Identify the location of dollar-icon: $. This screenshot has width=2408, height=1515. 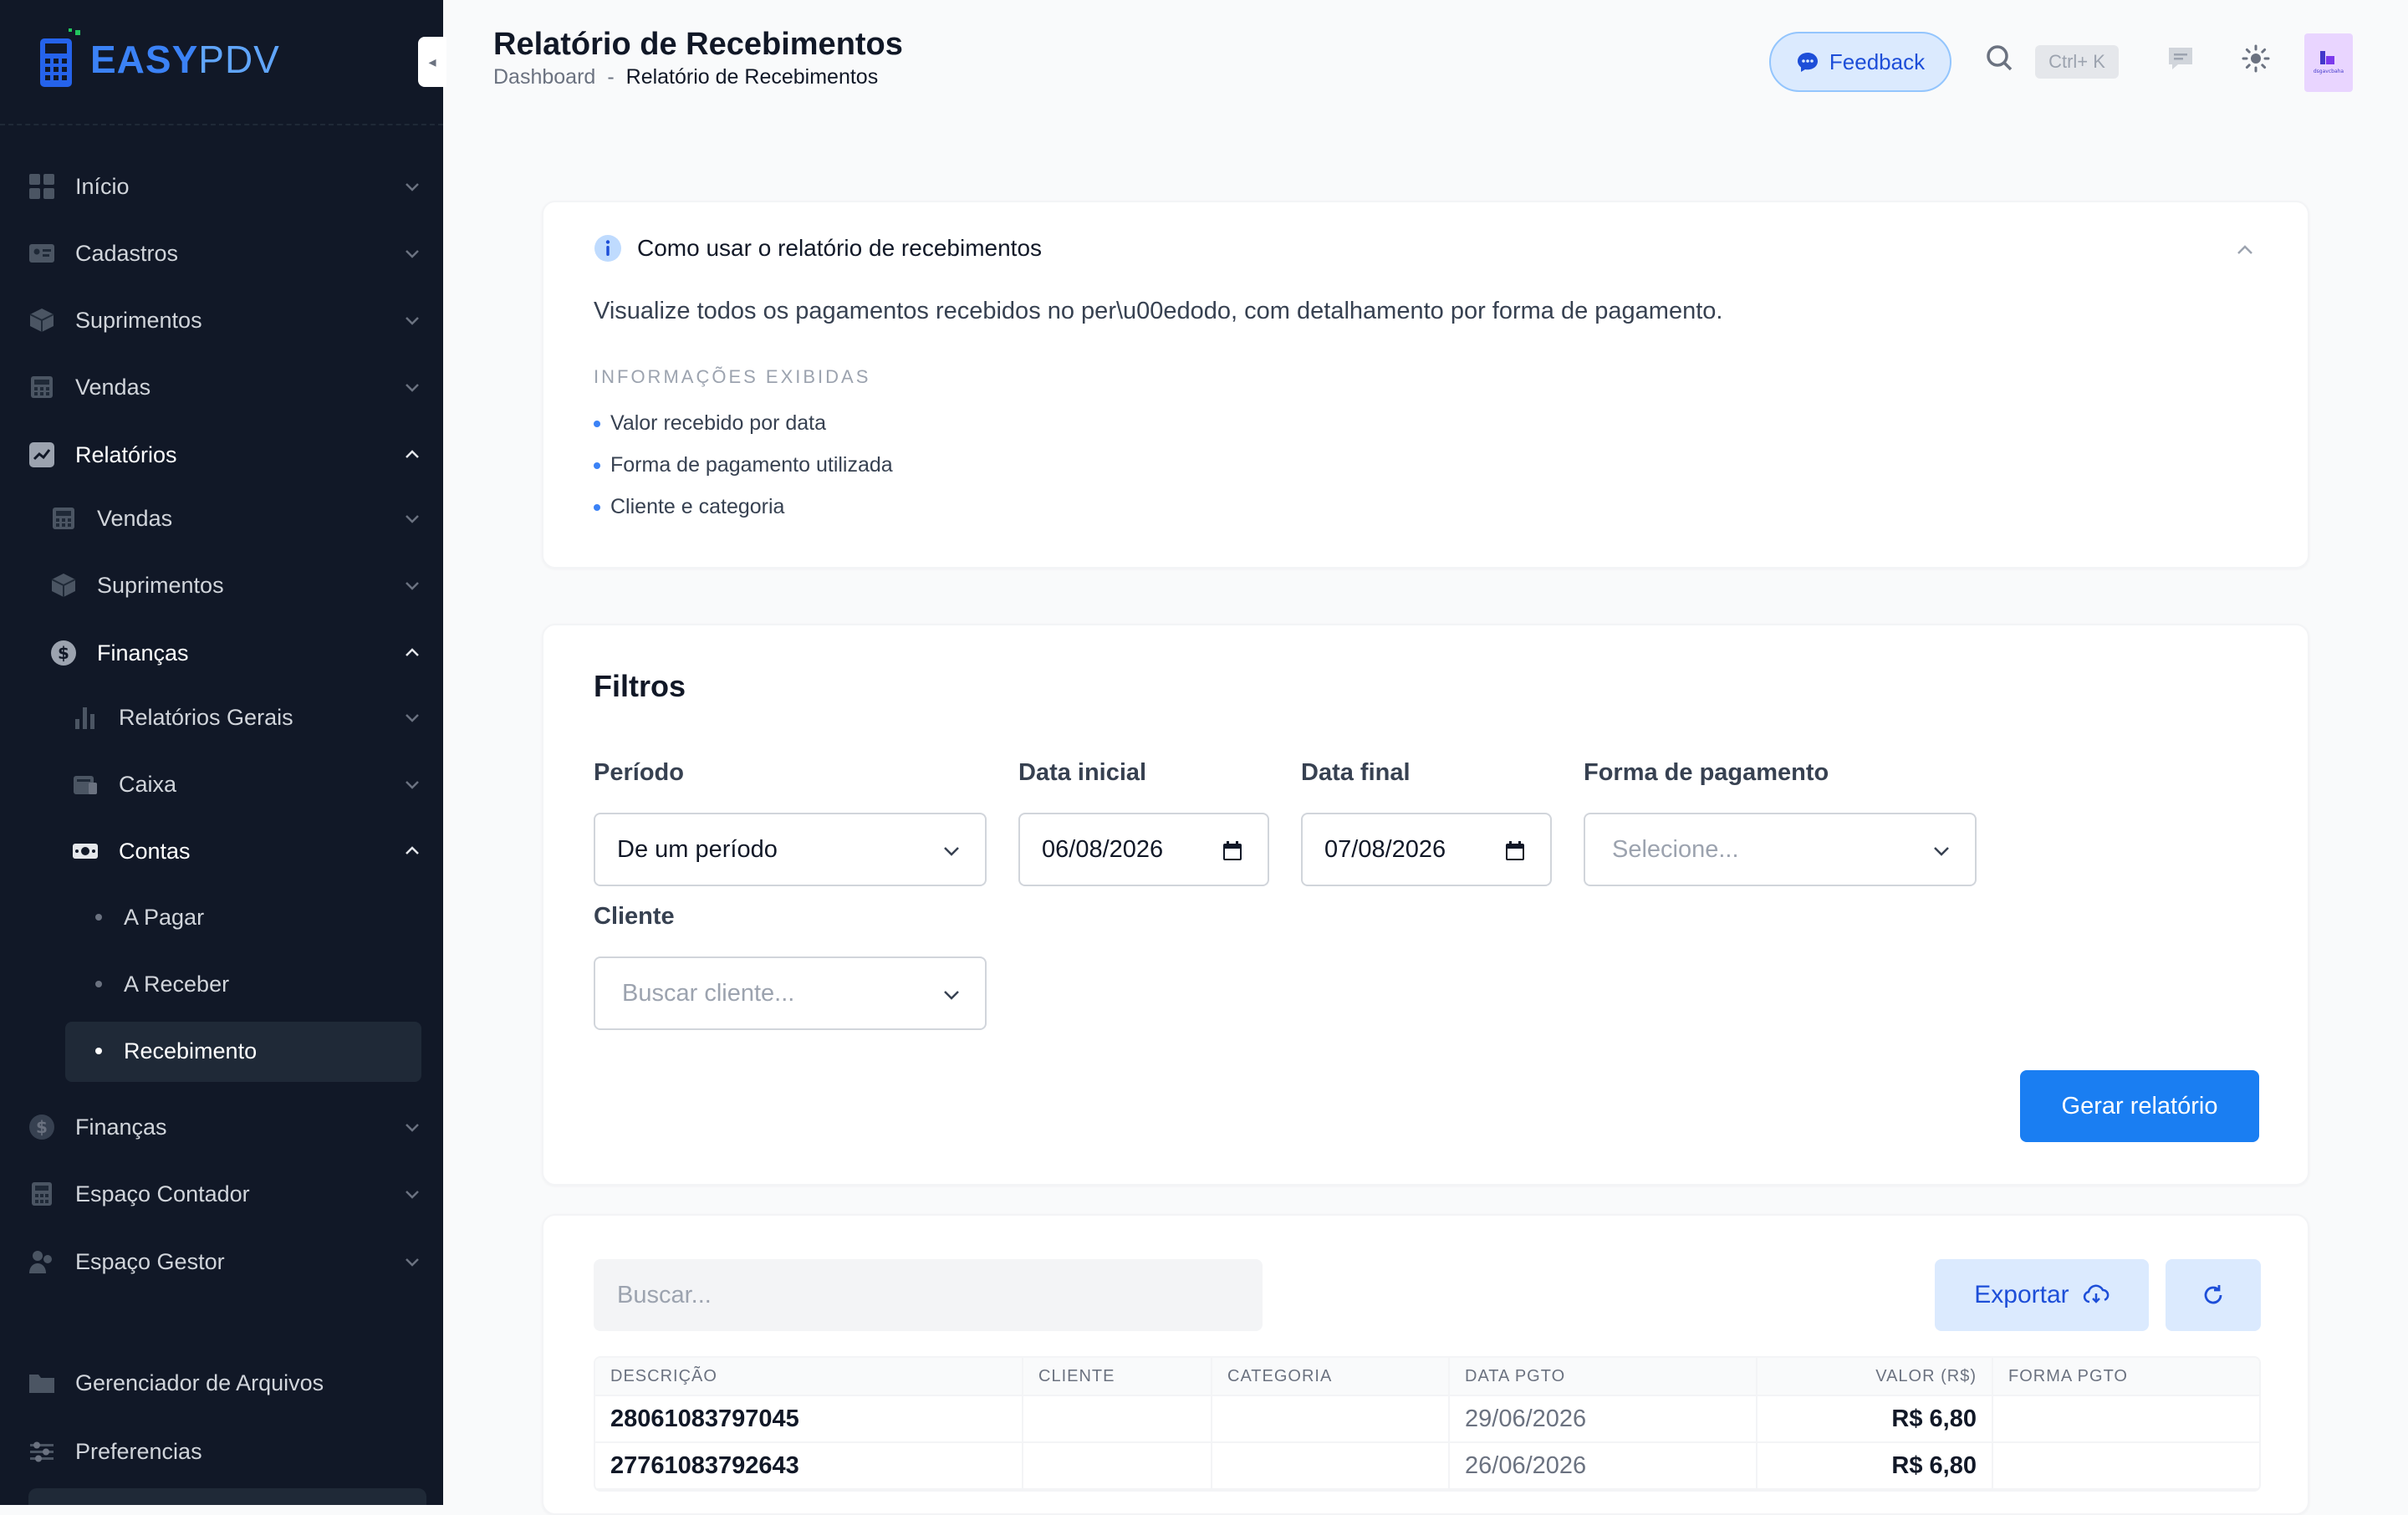
(63, 653).